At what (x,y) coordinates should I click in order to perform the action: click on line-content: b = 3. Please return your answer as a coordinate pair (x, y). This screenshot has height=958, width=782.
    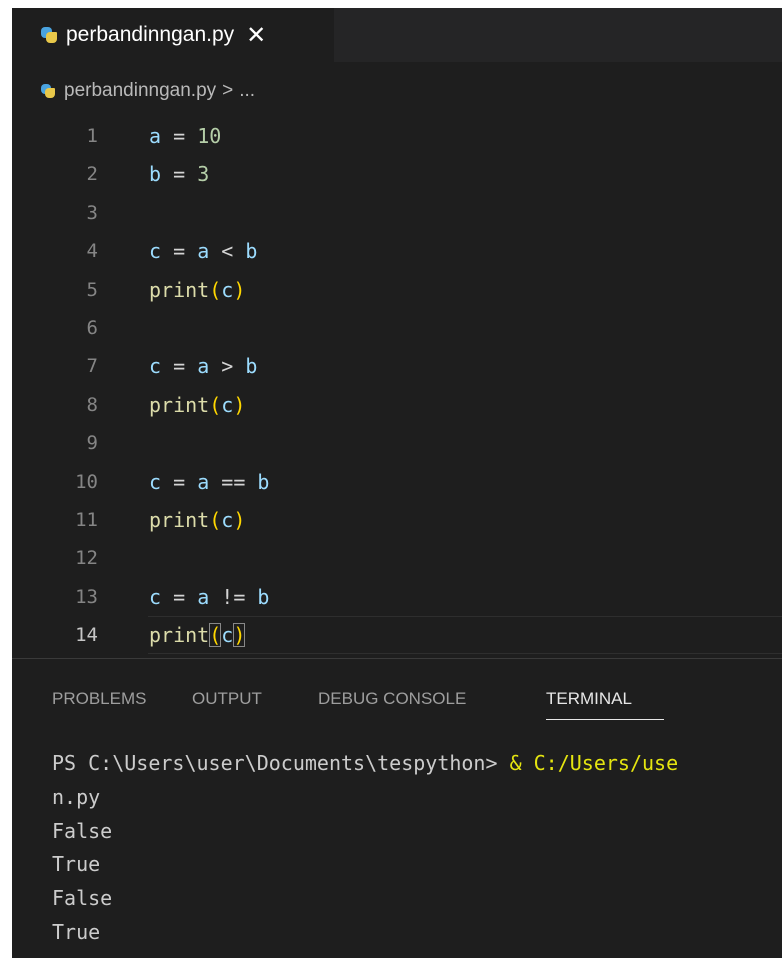
    Looking at the image, I should click on (179, 174).